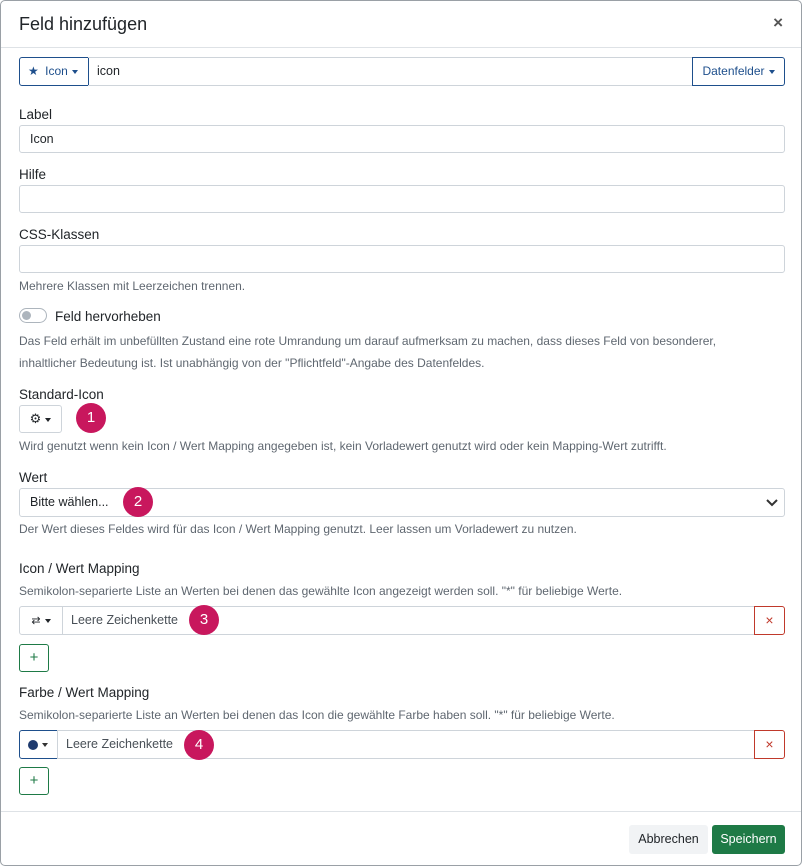 The height and width of the screenshot is (866, 802). Describe the element at coordinates (35, 418) in the screenshot. I see `gear-icon: ⚙` at that location.